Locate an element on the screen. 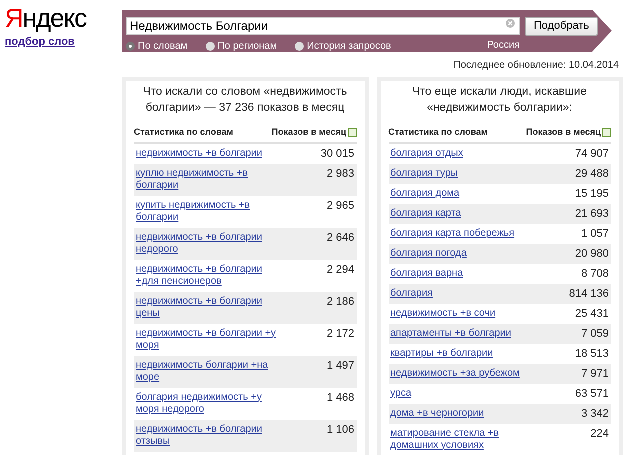  phrase-link: недвижимость +в болгарии +для пенсионеров is located at coordinates (211, 276).